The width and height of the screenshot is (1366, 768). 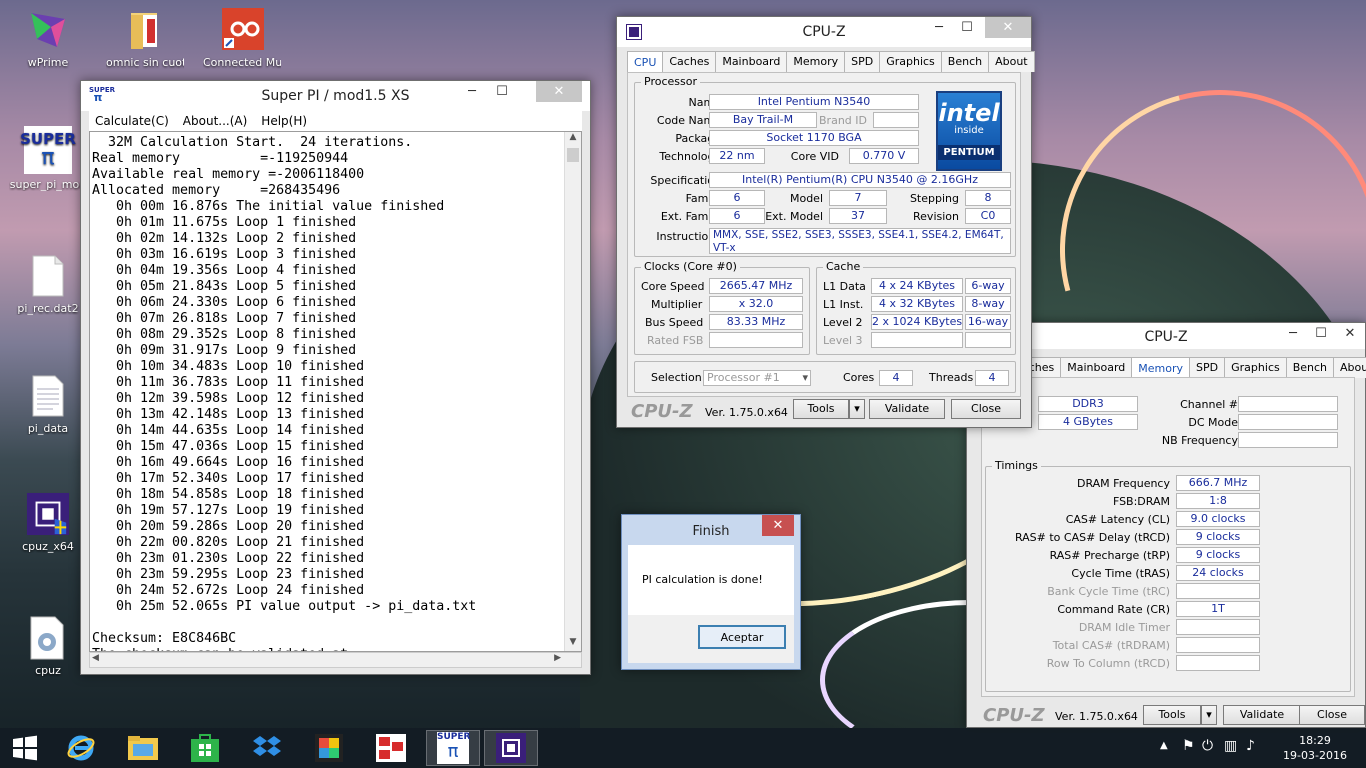 I want to click on taskbar-remote-app, so click(x=391, y=748).